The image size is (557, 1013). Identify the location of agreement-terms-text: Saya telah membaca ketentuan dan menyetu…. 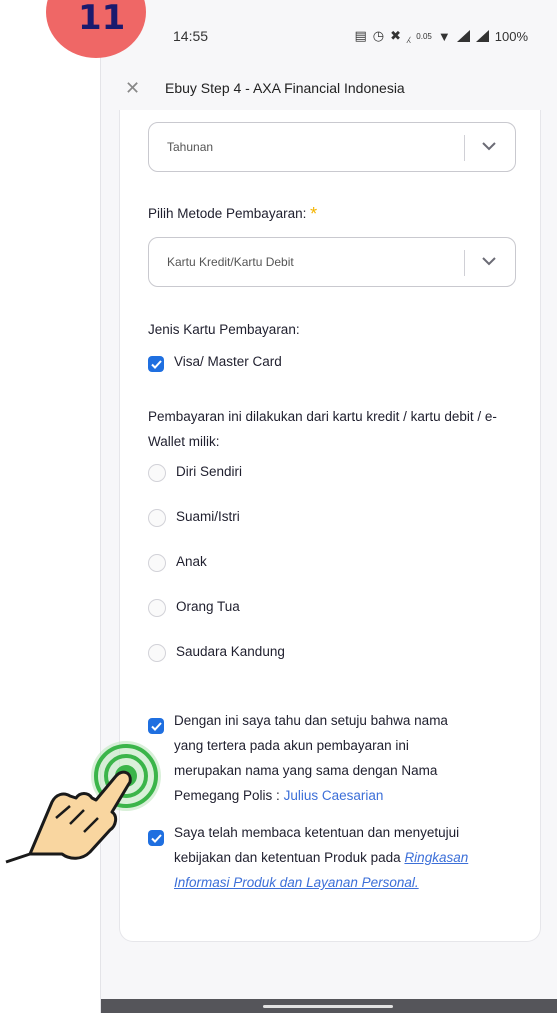
(349, 857).